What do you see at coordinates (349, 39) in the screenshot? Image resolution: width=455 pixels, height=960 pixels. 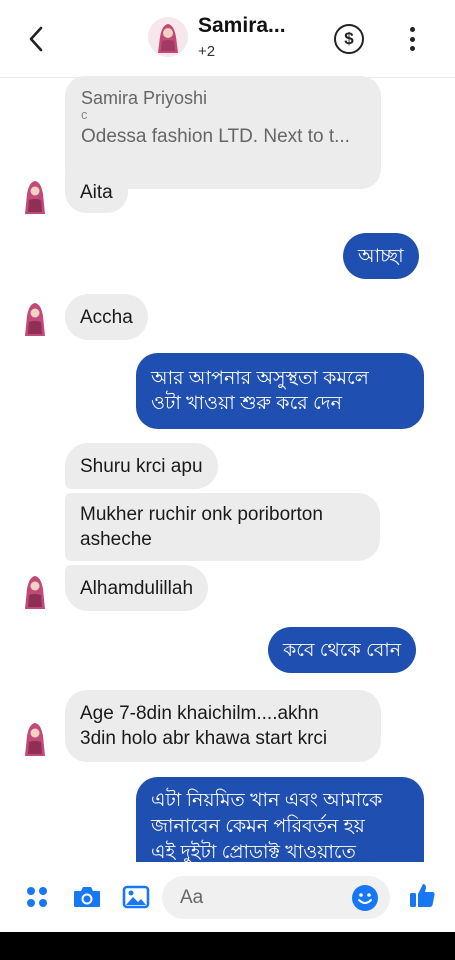 I see `dollar-icon: $` at bounding box center [349, 39].